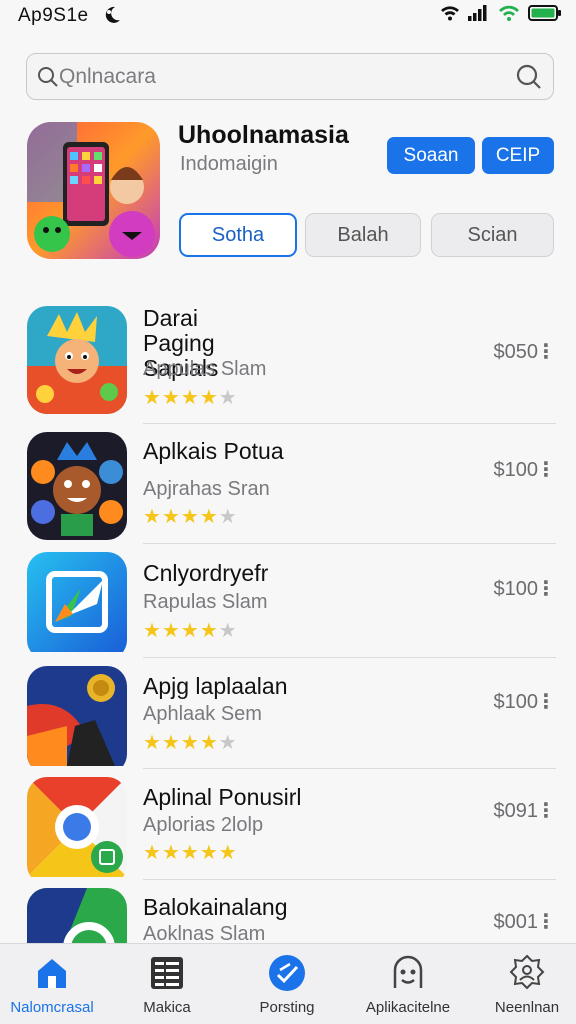  Describe the element at coordinates (516, 352) in the screenshot. I see `app-price: $050` at that location.